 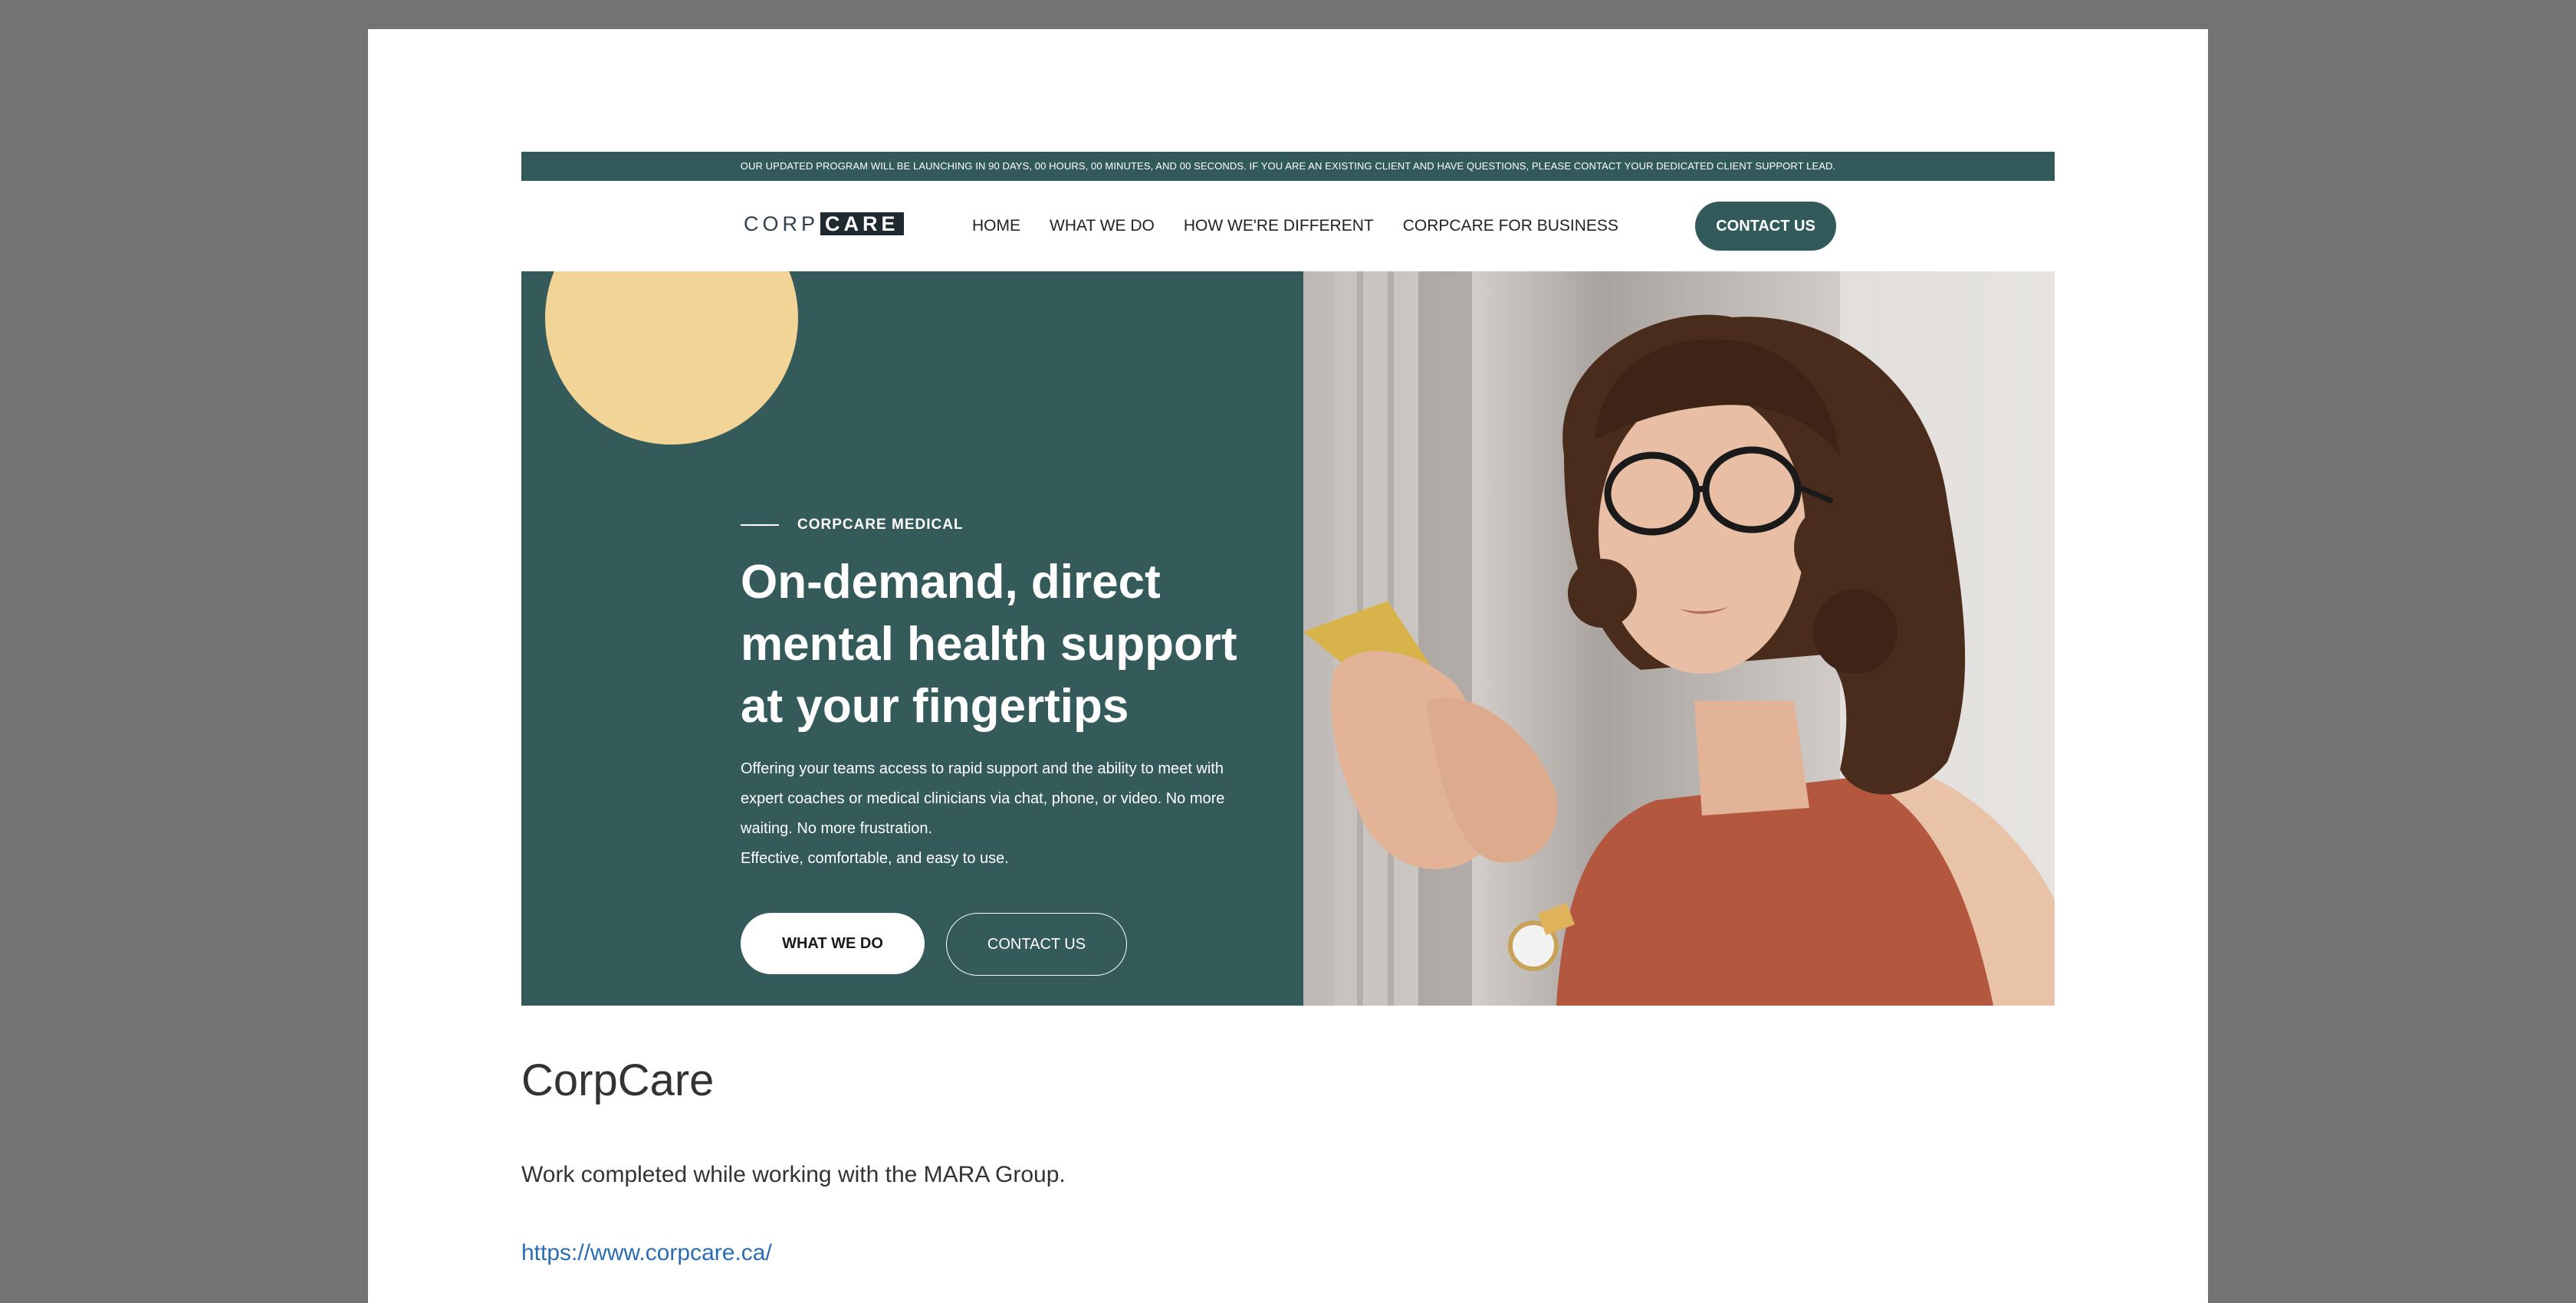 I want to click on nav-home: HOME, so click(x=996, y=226).